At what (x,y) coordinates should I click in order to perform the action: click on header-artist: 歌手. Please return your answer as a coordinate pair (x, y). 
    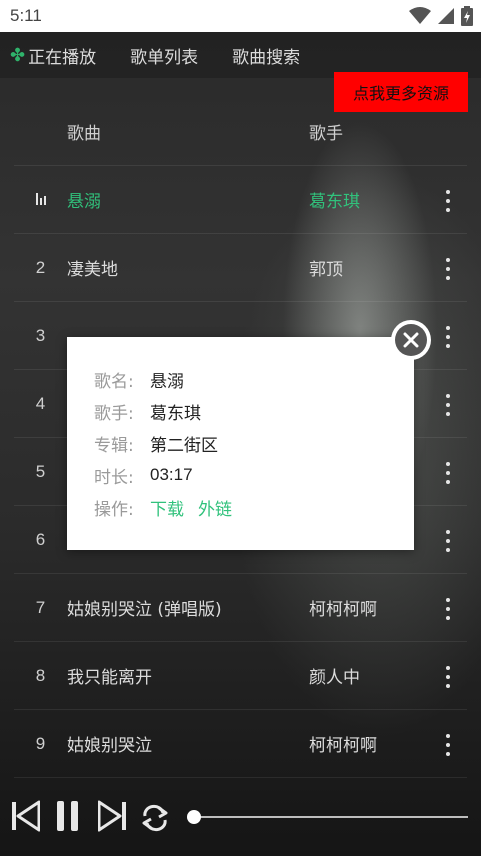
    Looking at the image, I should click on (326, 134).